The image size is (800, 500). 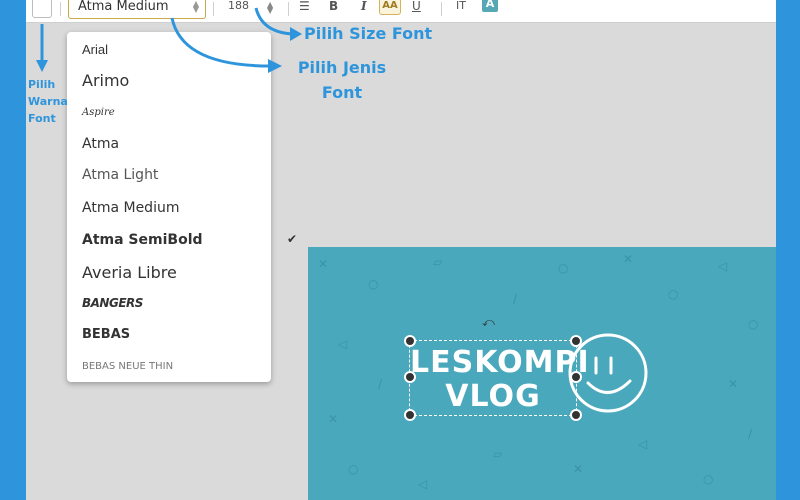 I want to click on annotation-text: Pilih Jenis, so click(x=342, y=67).